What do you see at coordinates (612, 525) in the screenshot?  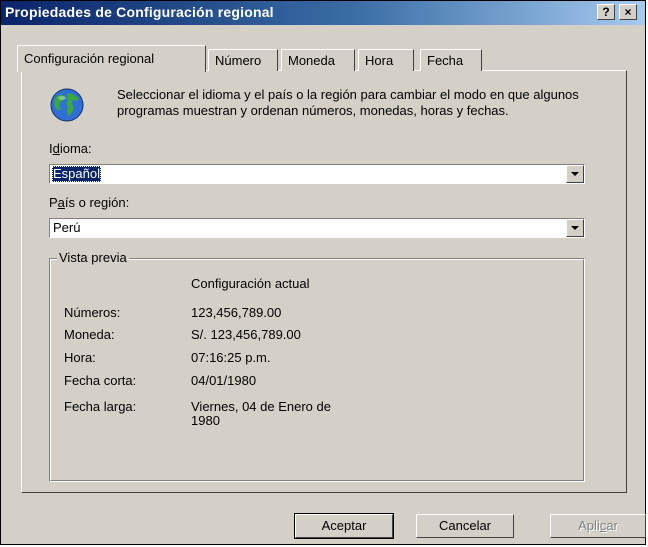 I see `button-label-part: ar` at bounding box center [612, 525].